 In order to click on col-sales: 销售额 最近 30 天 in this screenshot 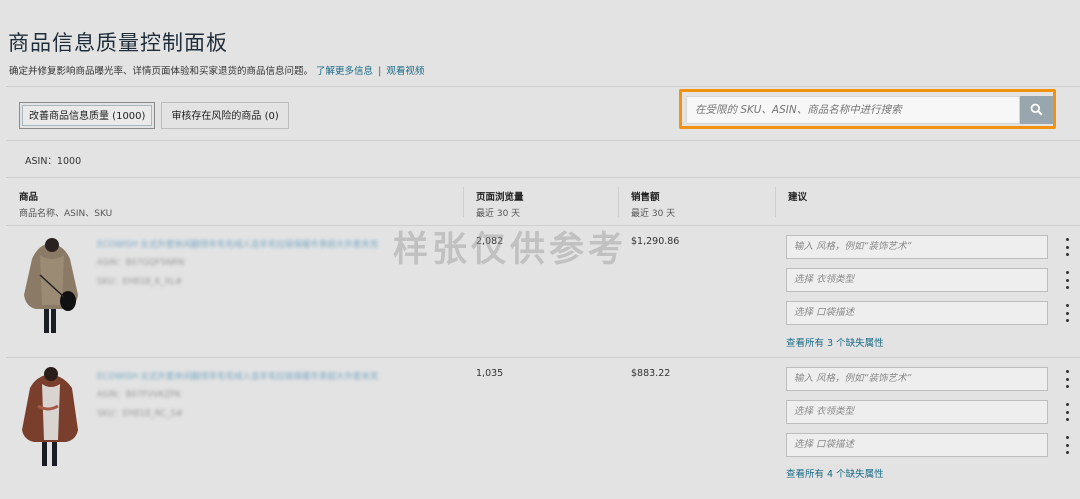, I will do `click(653, 204)`.